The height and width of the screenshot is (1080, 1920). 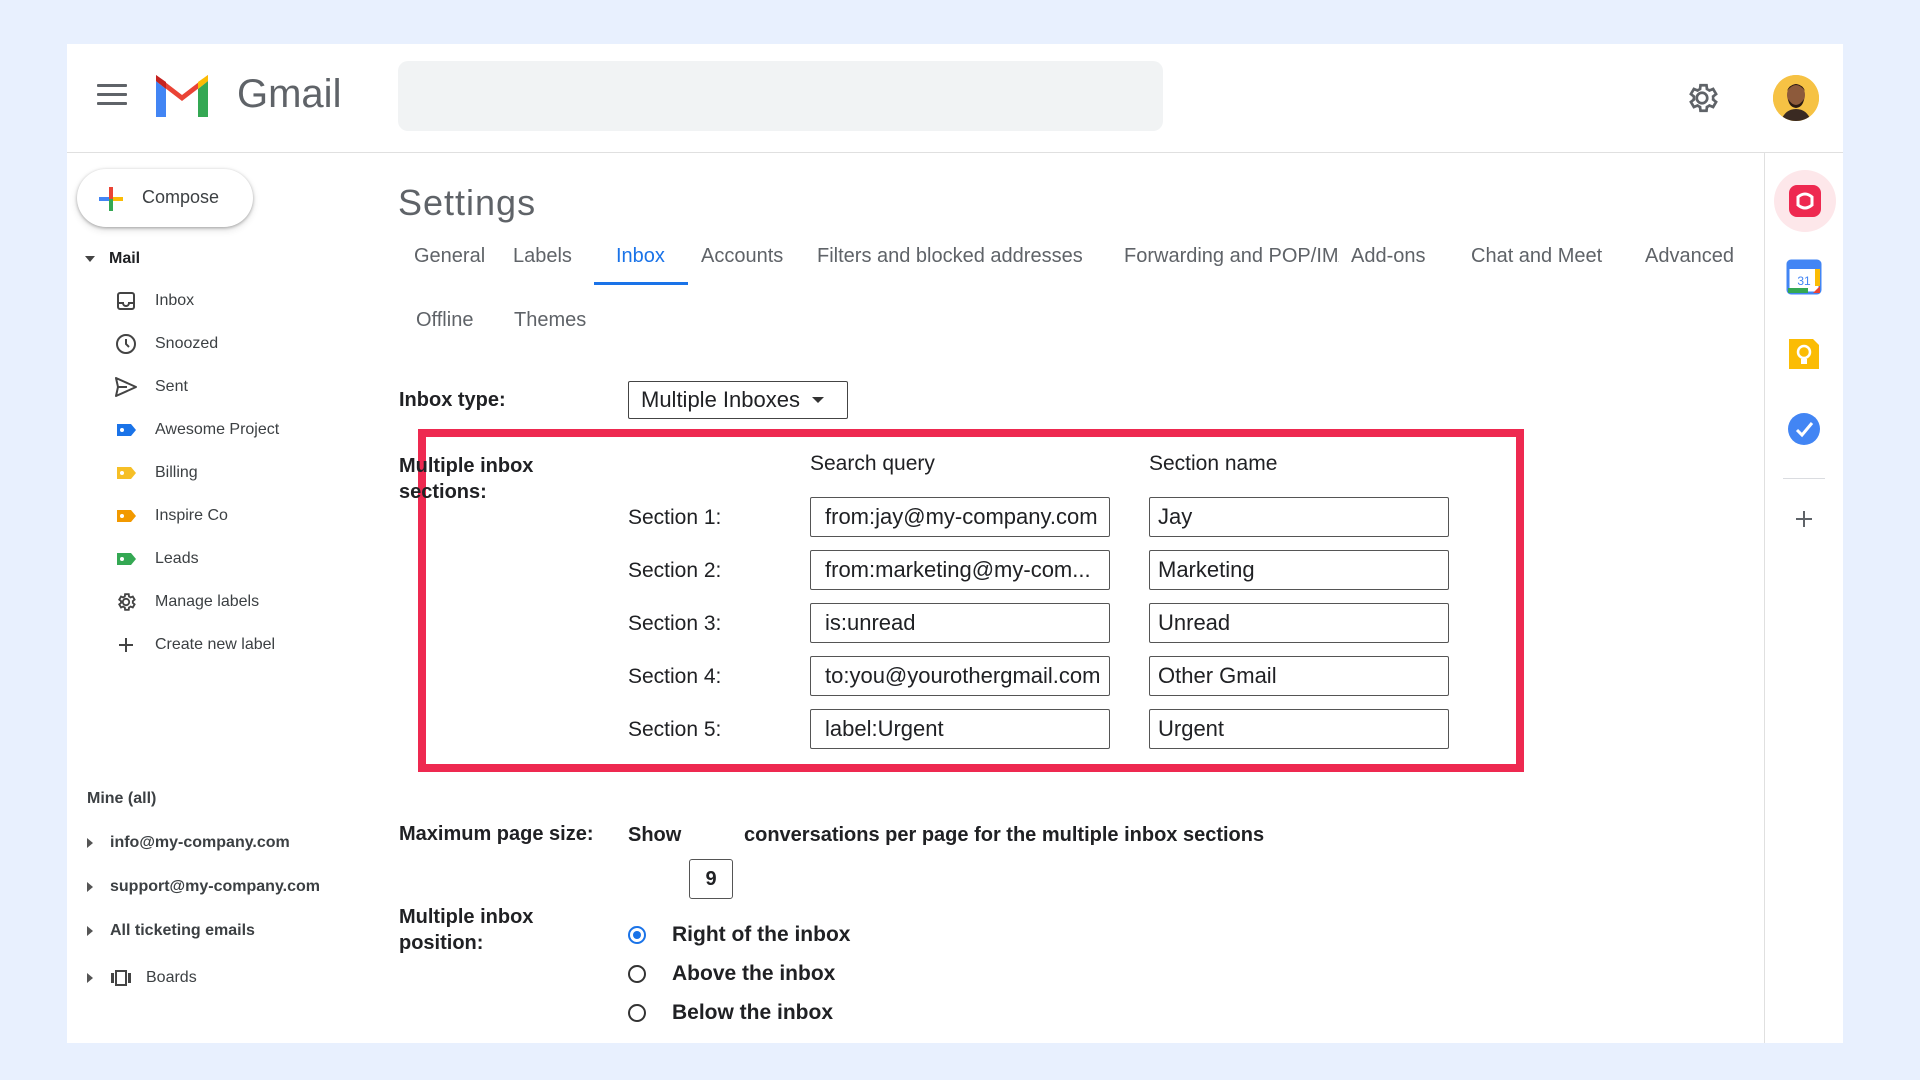 What do you see at coordinates (187, 343) in the screenshot?
I see `sidebar-item-label: Snoozed` at bounding box center [187, 343].